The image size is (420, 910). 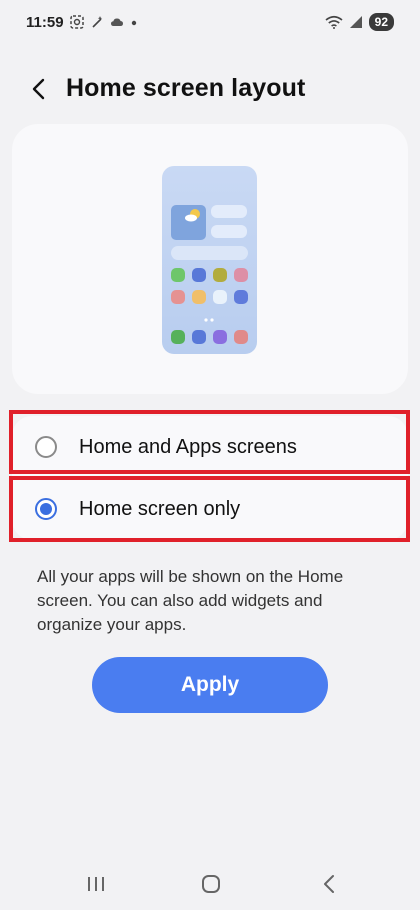 What do you see at coordinates (160, 508) in the screenshot?
I see `option-label: Home screen only` at bounding box center [160, 508].